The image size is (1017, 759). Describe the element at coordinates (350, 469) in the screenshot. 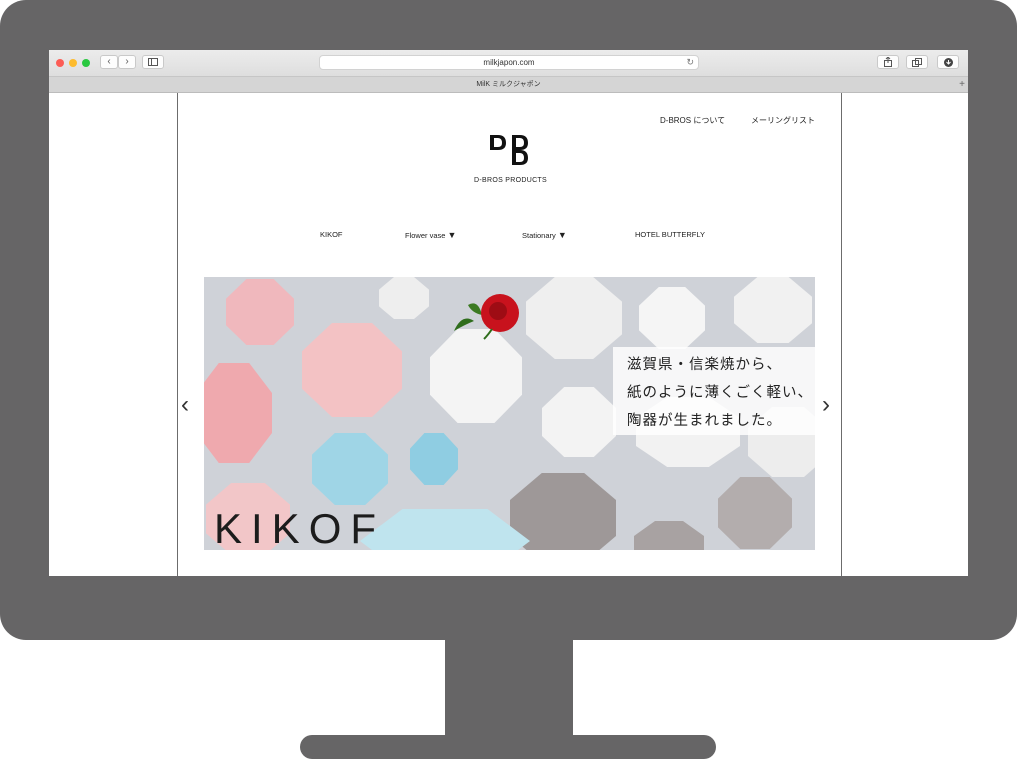

I see `blue-bowl` at that location.